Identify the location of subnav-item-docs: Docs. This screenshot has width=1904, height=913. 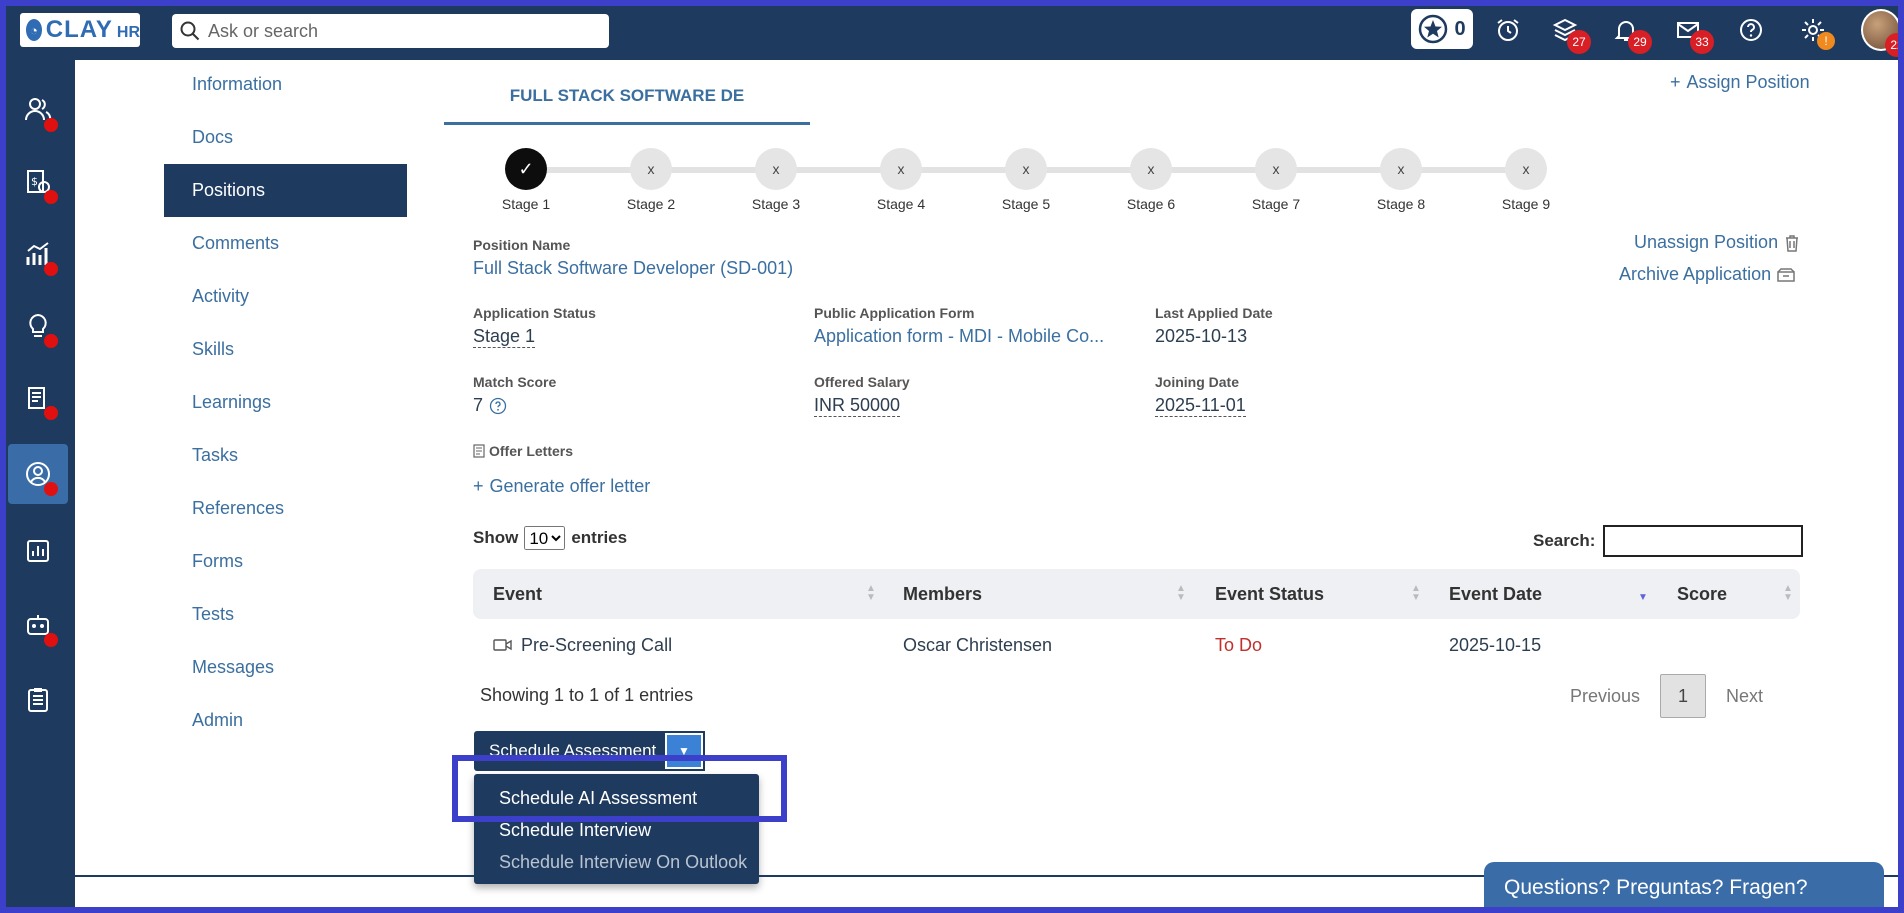
(285, 137).